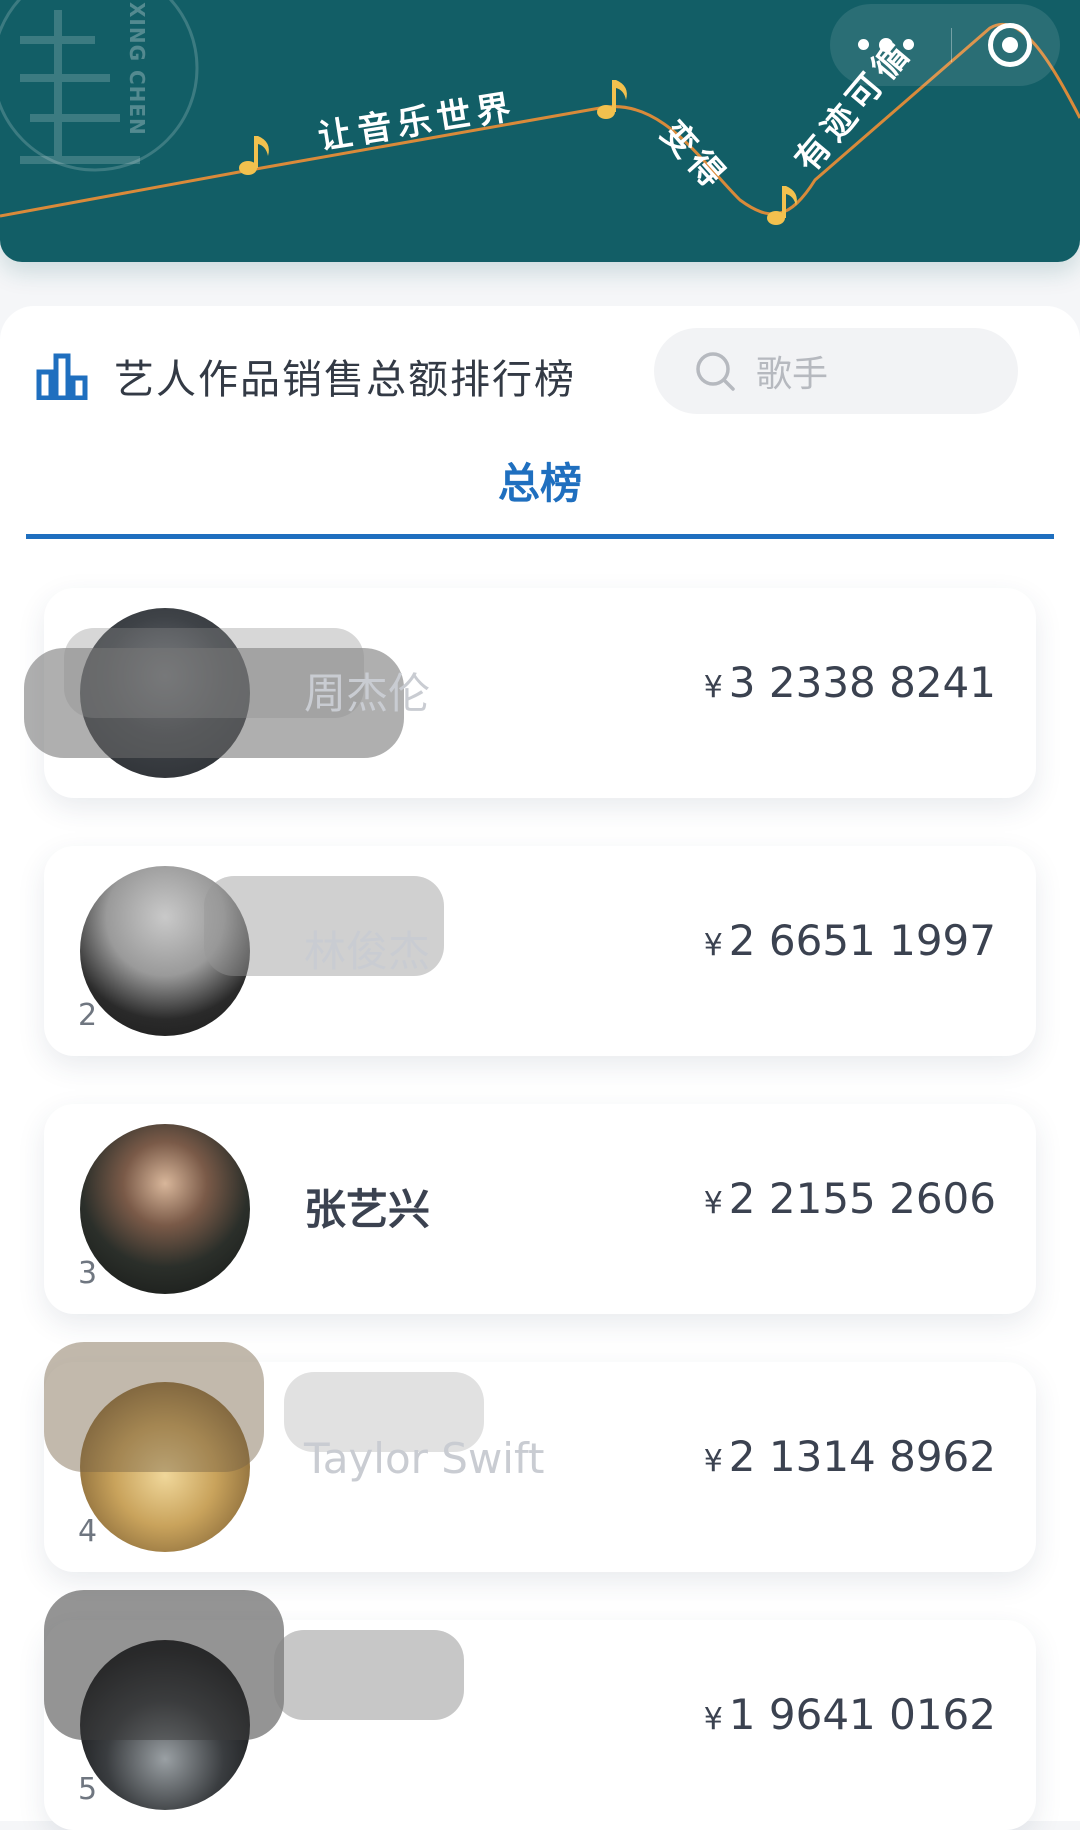 This screenshot has height=1830, width=1080. I want to click on sales-amount: ¥2 6651 1997, so click(850, 940).